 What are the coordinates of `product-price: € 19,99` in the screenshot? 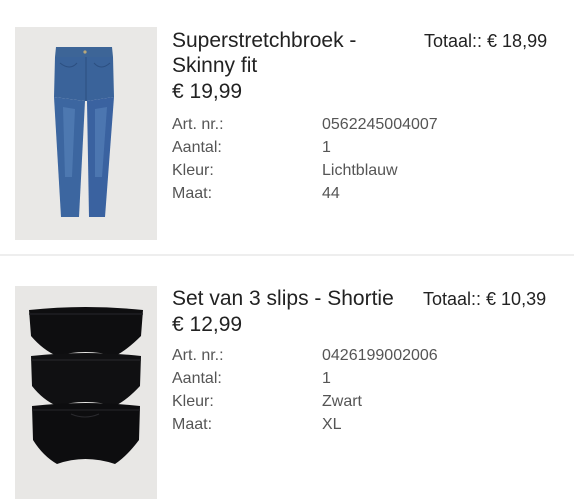 It's located at (207, 91).